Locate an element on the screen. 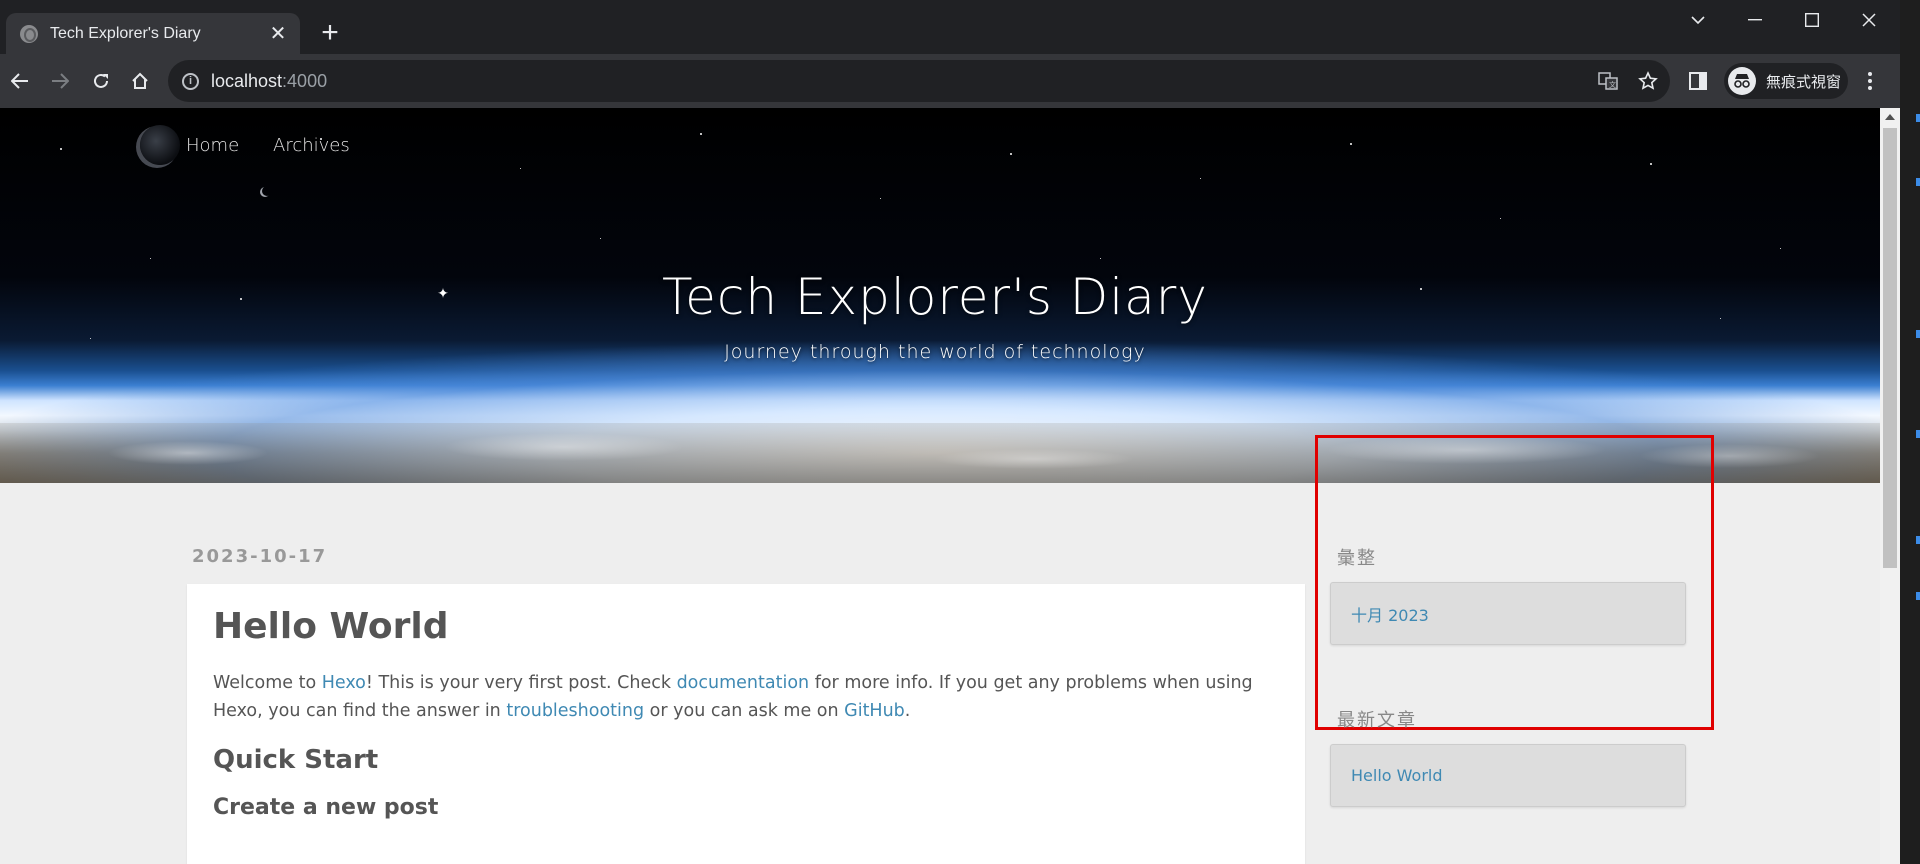 Image resolution: width=1920 pixels, height=864 pixels. maximize-icon is located at coordinates (1812, 20).